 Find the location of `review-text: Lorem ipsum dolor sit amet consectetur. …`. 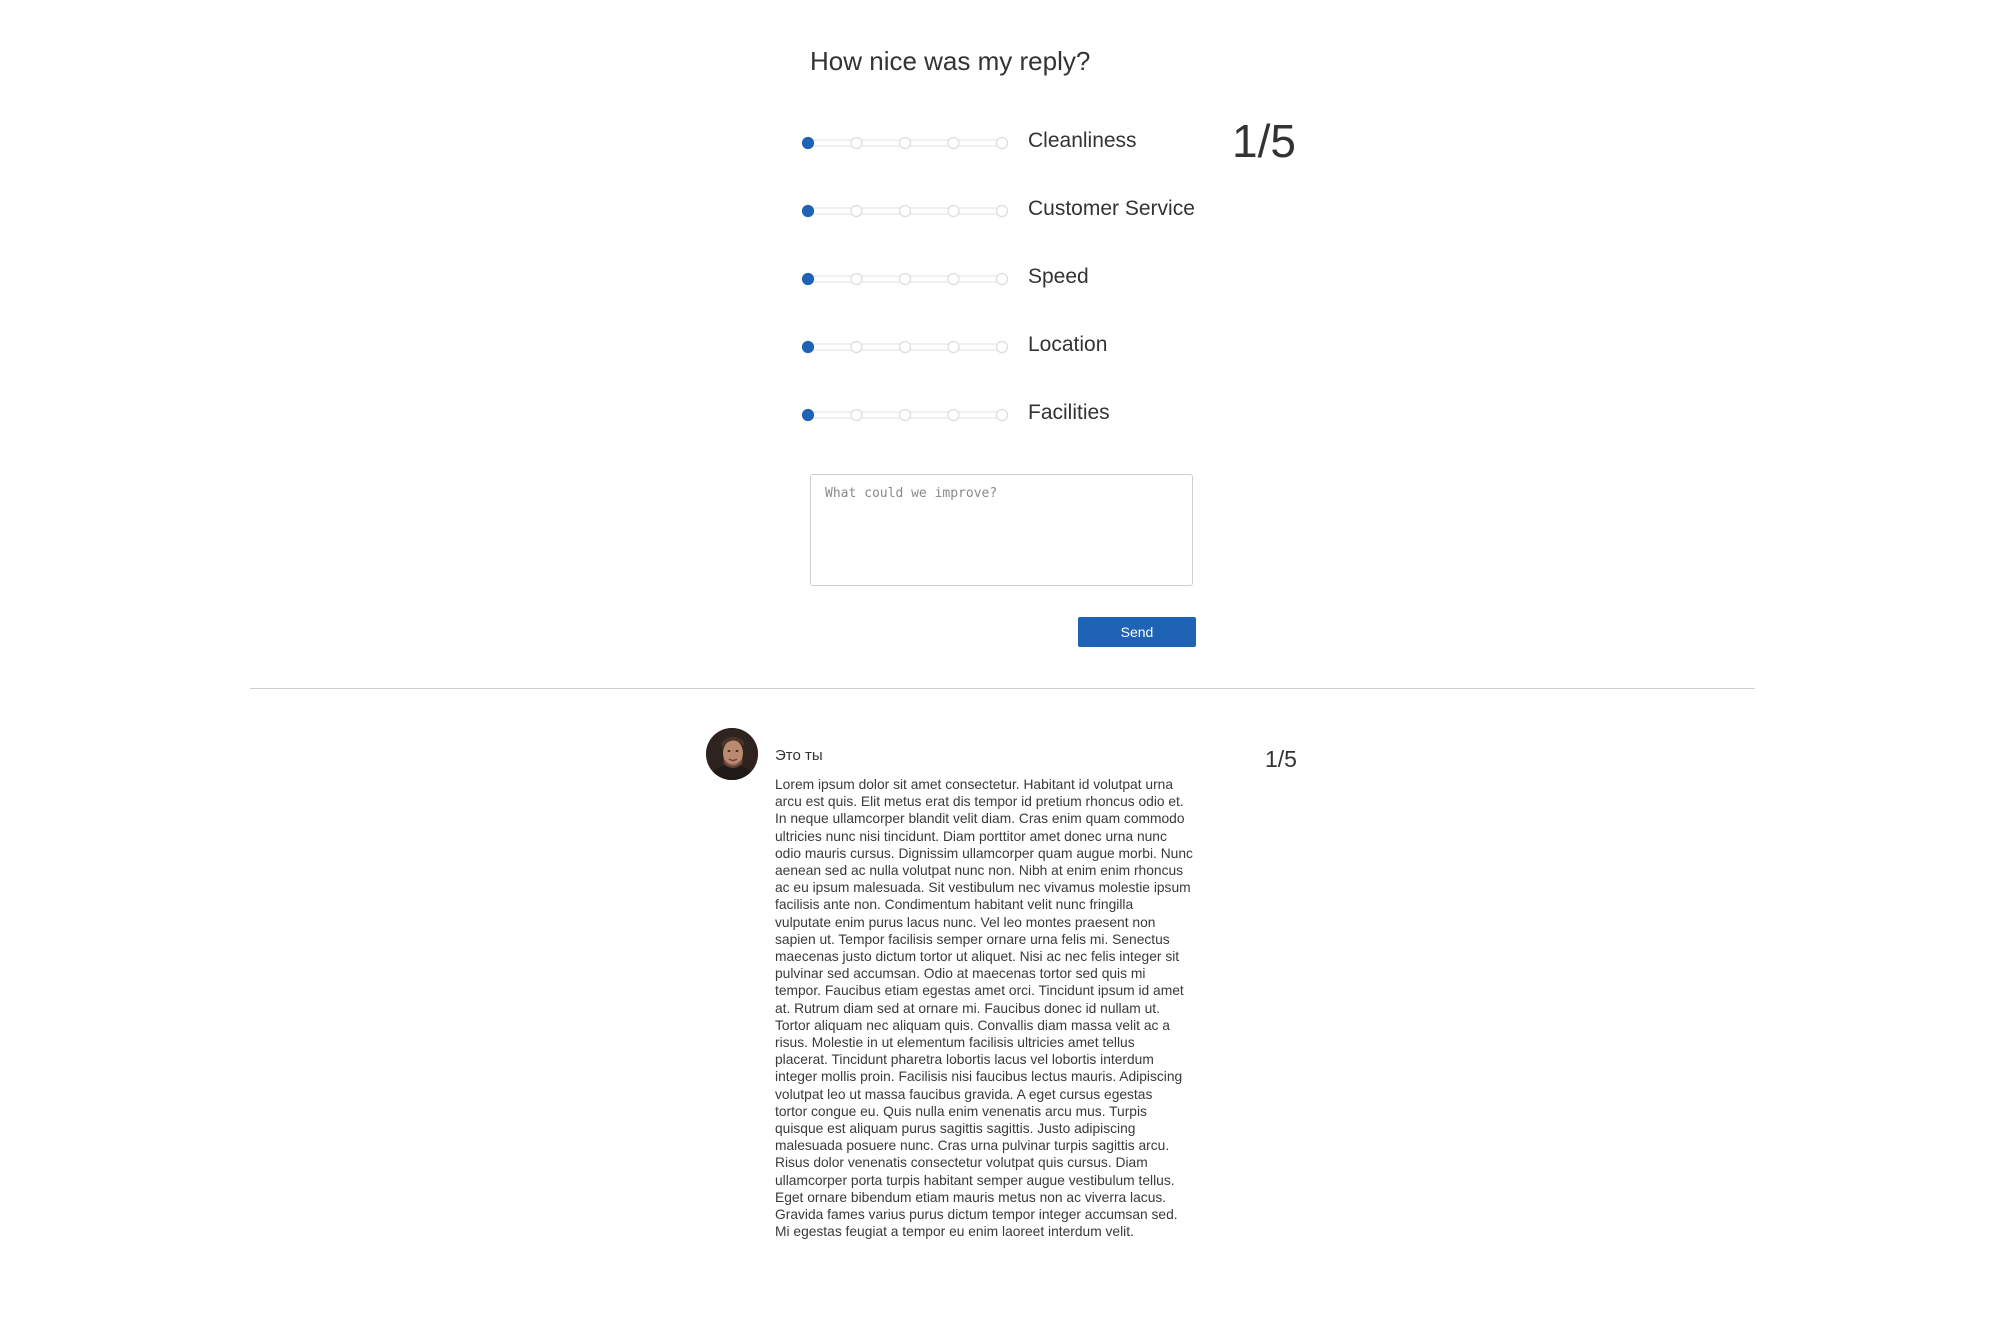

review-text: Lorem ipsum dolor sit amet consectetur. … is located at coordinates (984, 1008).